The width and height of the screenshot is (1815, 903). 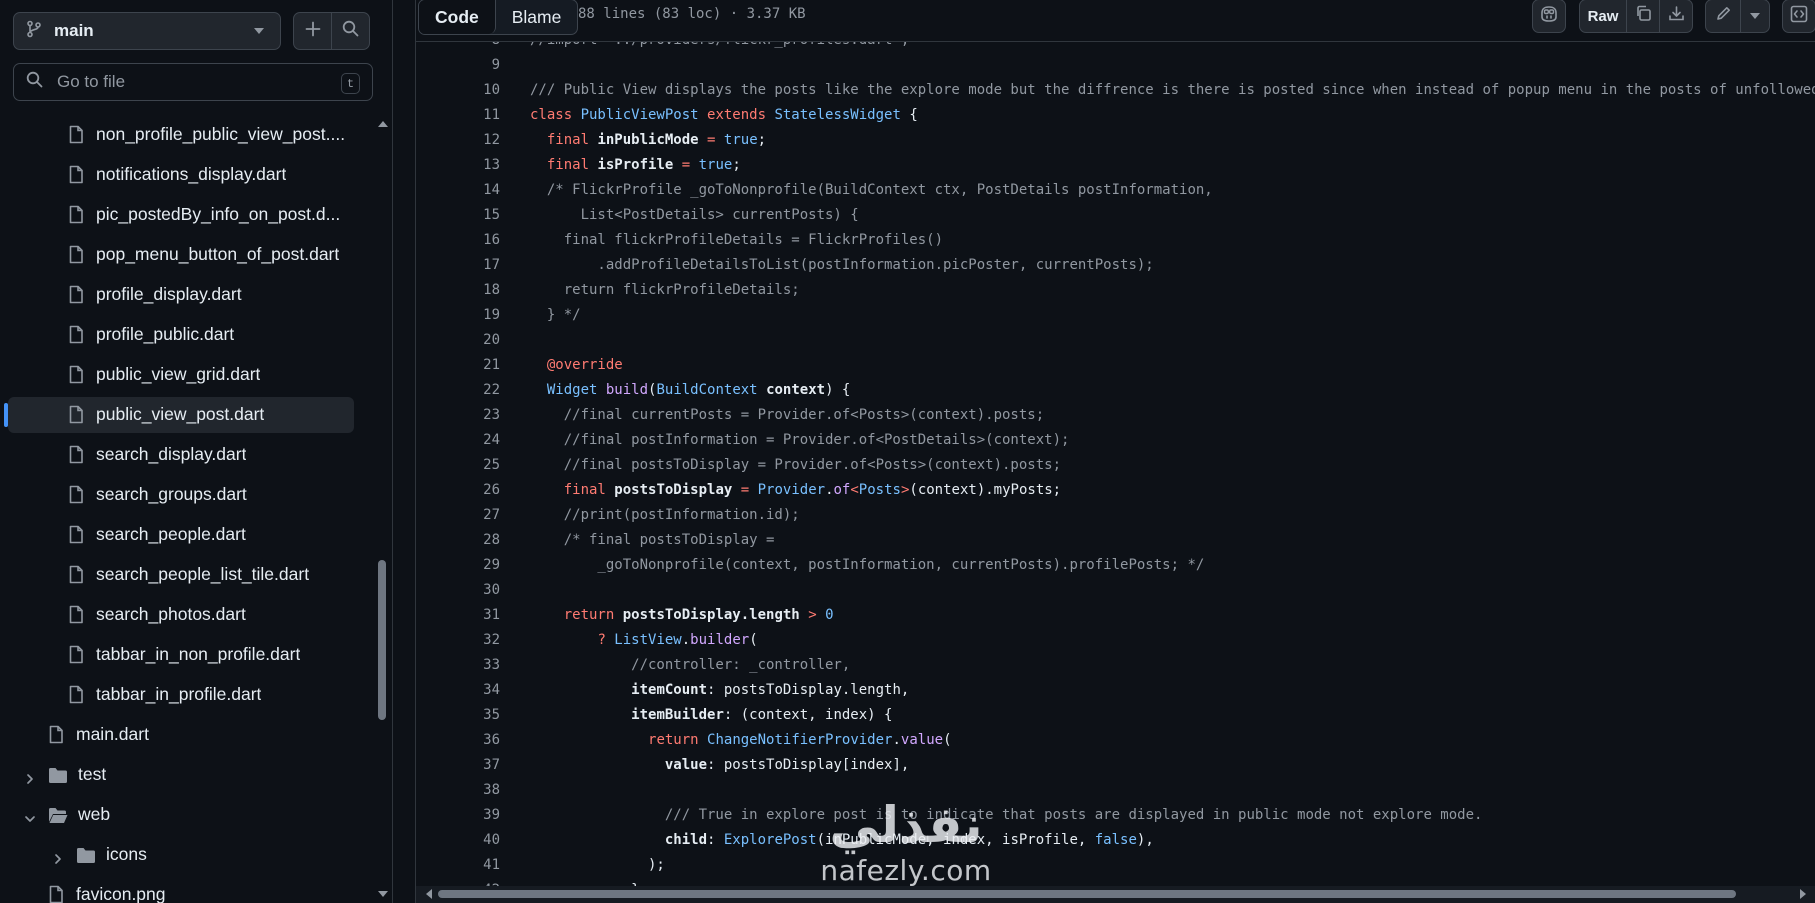 I want to click on tree-file: search_display.dart, so click(x=181, y=455).